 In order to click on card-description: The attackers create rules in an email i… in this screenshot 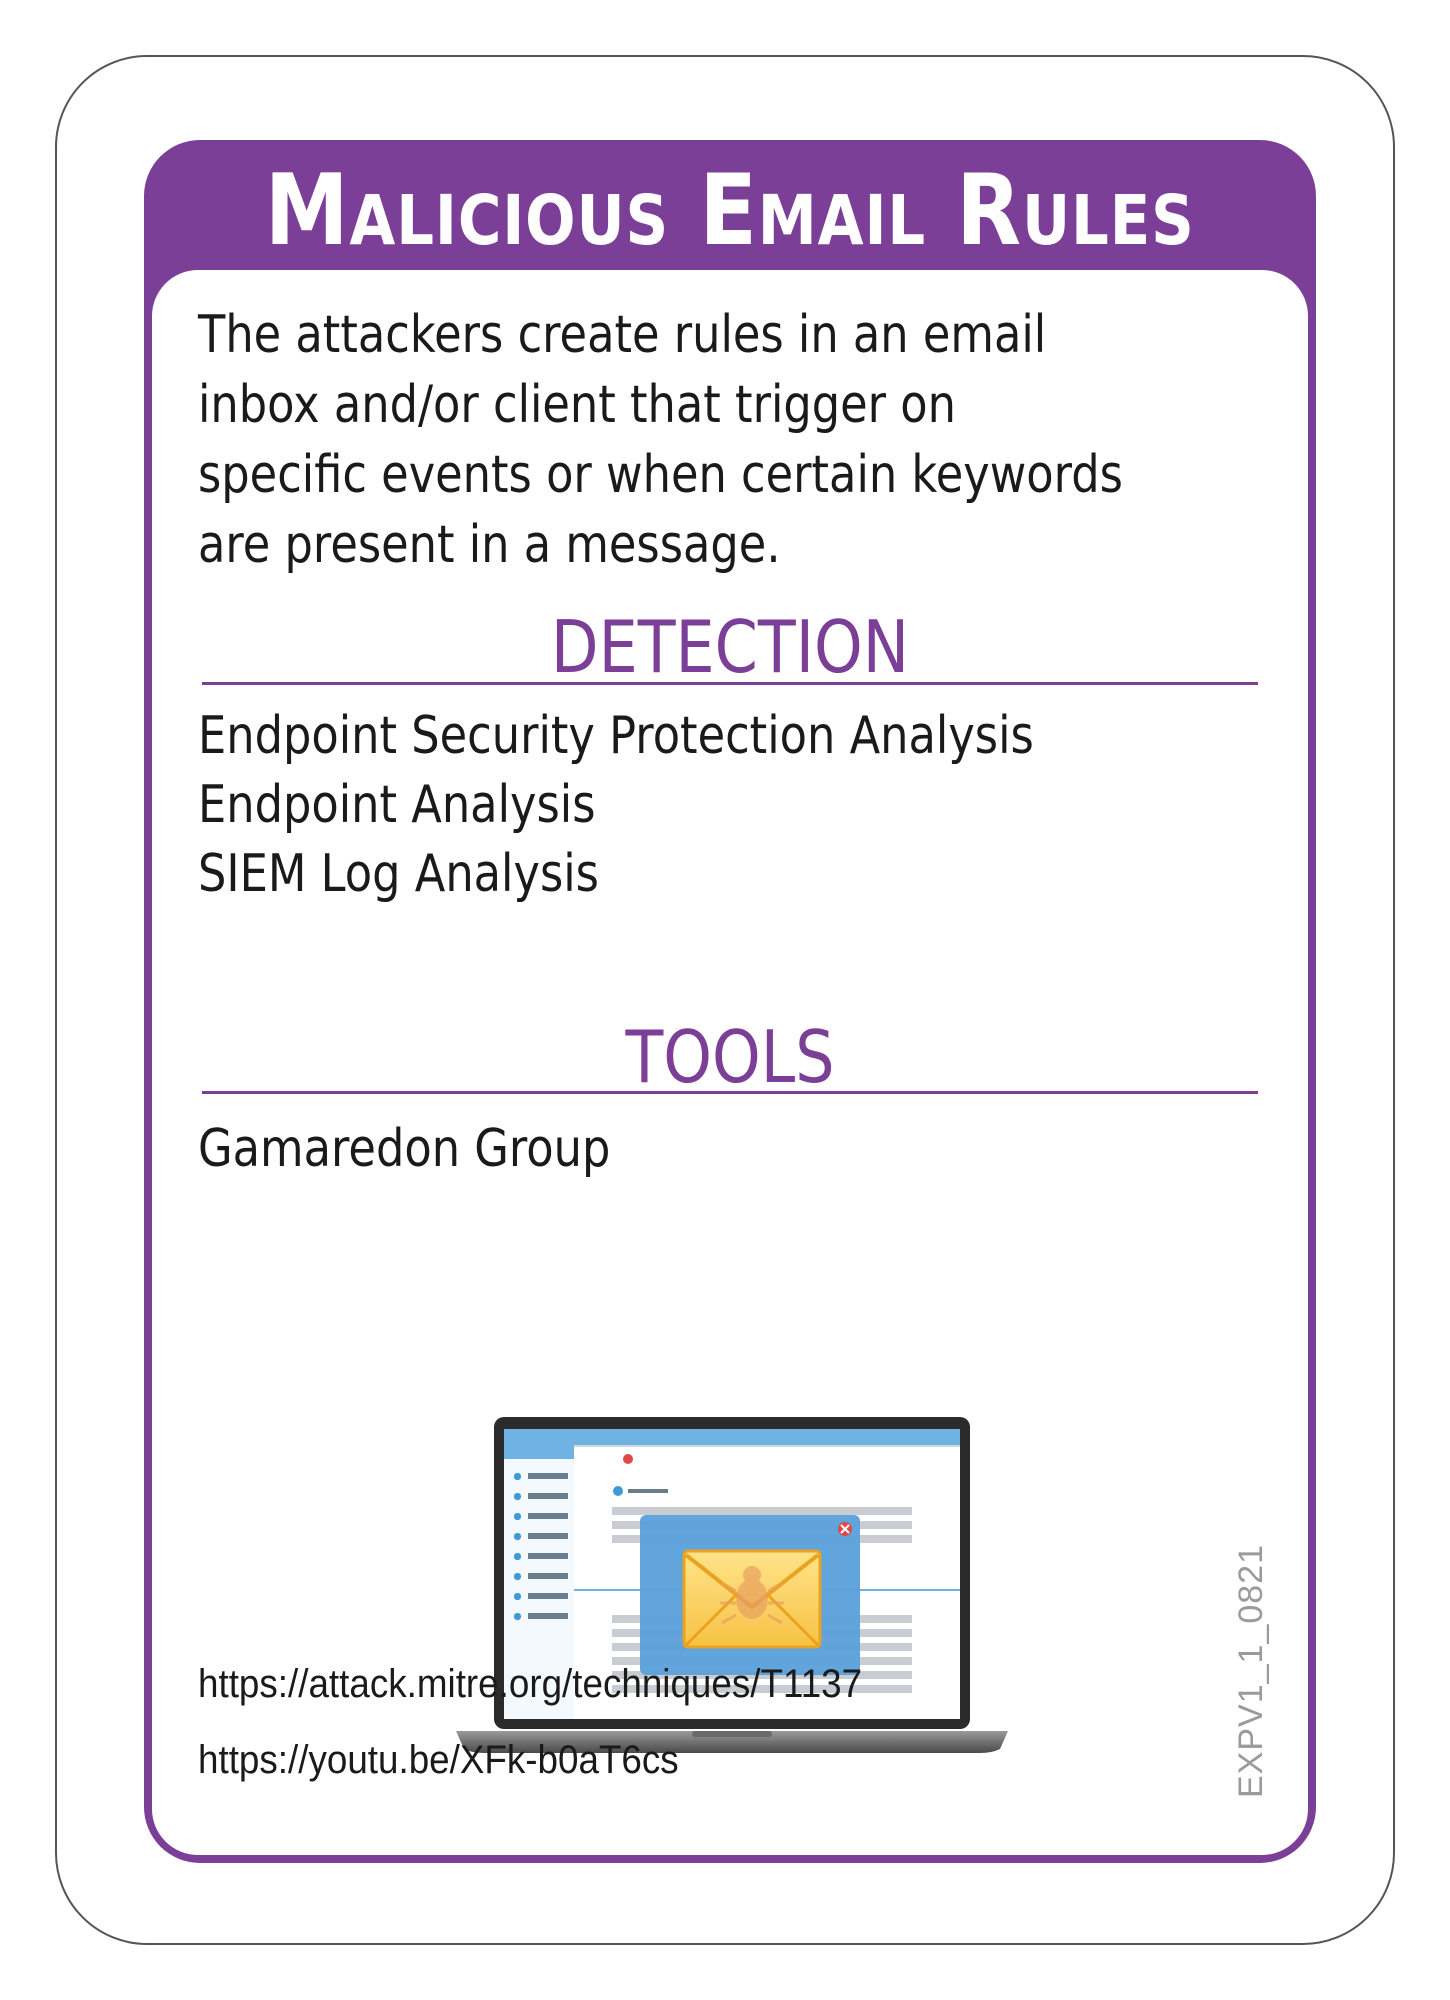, I will do `click(660, 440)`.